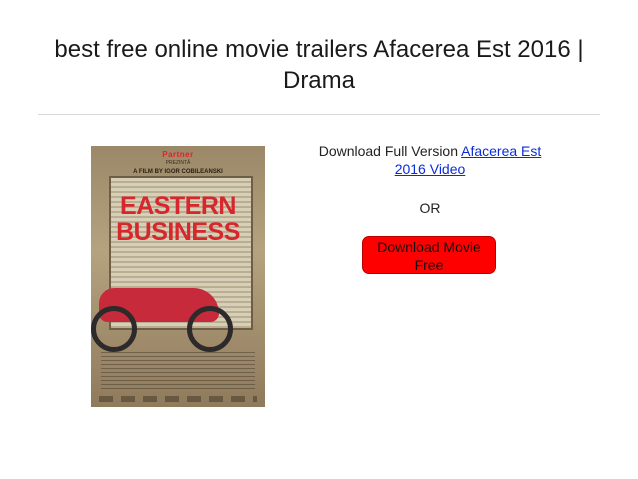  What do you see at coordinates (390, 151) in the screenshot?
I see `download-prefix: Download Full Version` at bounding box center [390, 151].